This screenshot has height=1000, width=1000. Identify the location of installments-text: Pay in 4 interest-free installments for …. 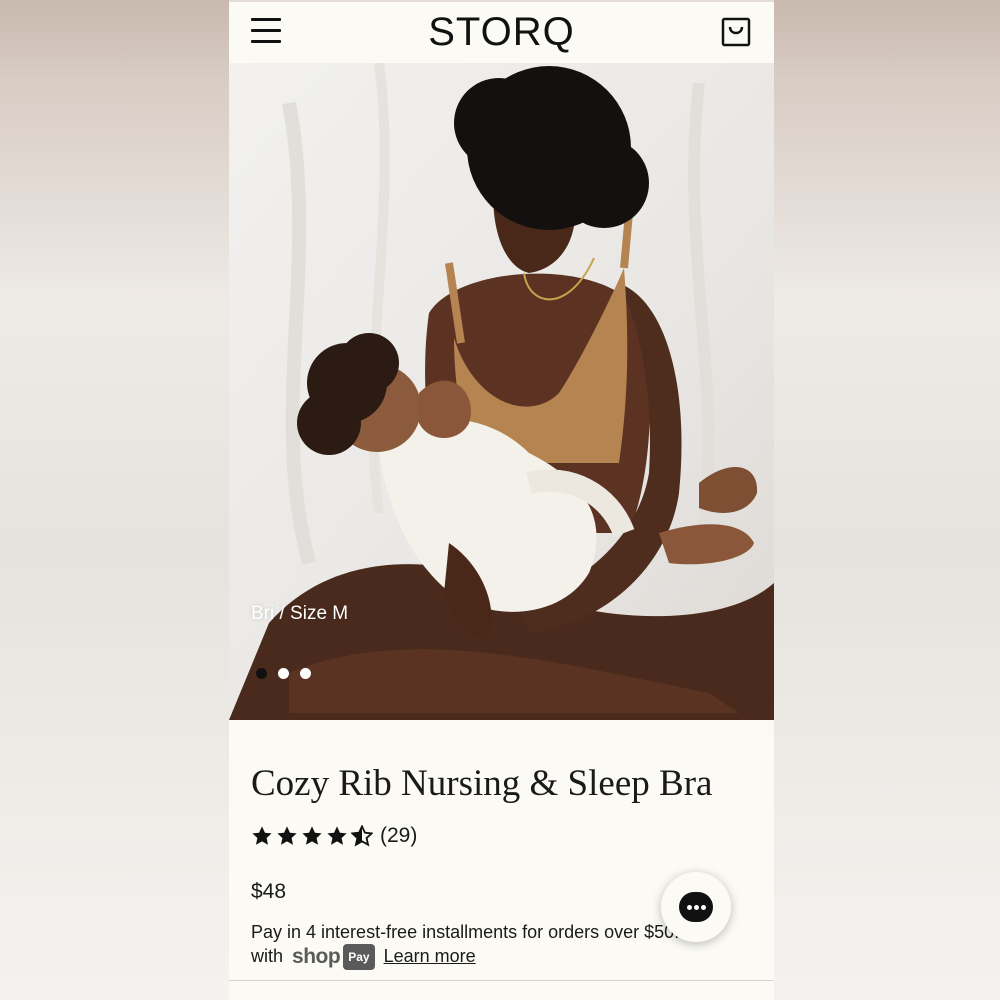
(475, 932).